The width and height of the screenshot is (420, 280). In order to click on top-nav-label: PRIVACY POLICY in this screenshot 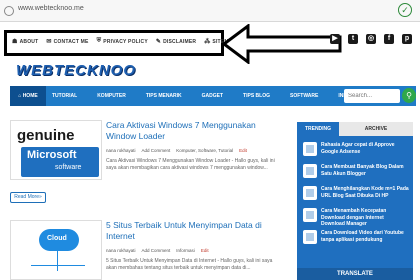, I will do `click(125, 41)`.